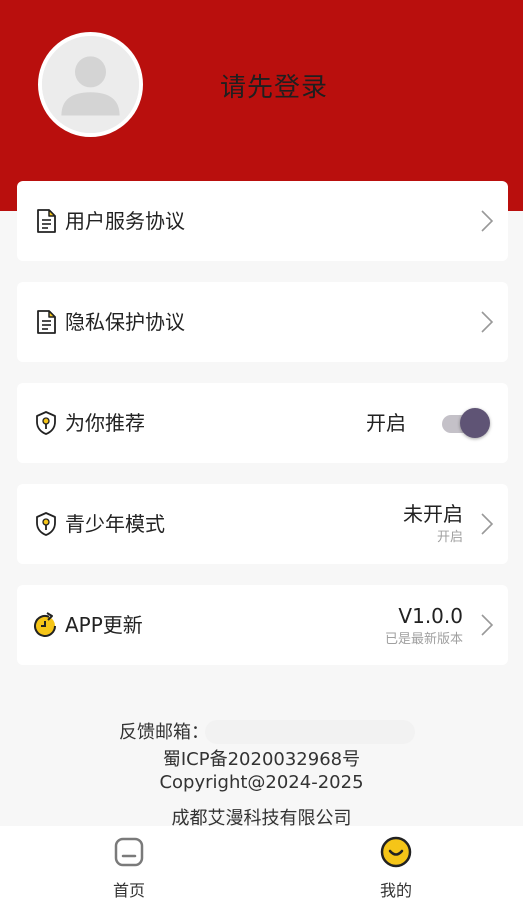 The height and width of the screenshot is (905, 523). What do you see at coordinates (262, 322) in the screenshot?
I see `privacy-policy-item: 隐私保护协议` at bounding box center [262, 322].